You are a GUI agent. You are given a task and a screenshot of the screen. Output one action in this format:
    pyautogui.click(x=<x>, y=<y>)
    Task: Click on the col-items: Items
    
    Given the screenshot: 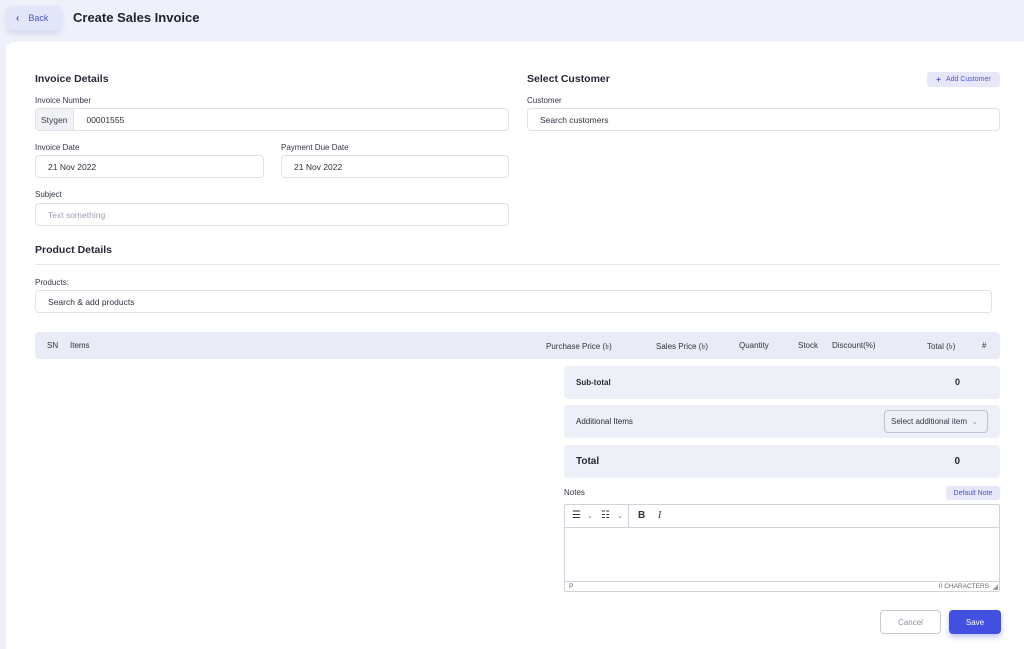 What is the action you would take?
    pyautogui.click(x=80, y=345)
    